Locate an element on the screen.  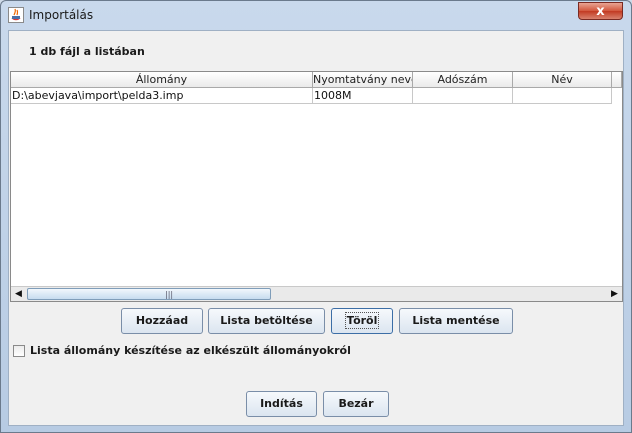
title-bar: Importálás x is located at coordinates (316, 15).